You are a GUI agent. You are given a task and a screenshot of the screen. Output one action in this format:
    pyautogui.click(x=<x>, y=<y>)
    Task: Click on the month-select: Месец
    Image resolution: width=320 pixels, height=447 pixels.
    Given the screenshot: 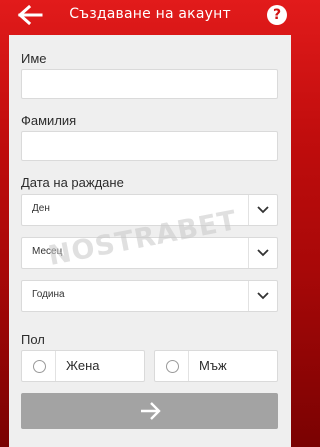 What is the action you would take?
    pyautogui.click(x=149, y=253)
    